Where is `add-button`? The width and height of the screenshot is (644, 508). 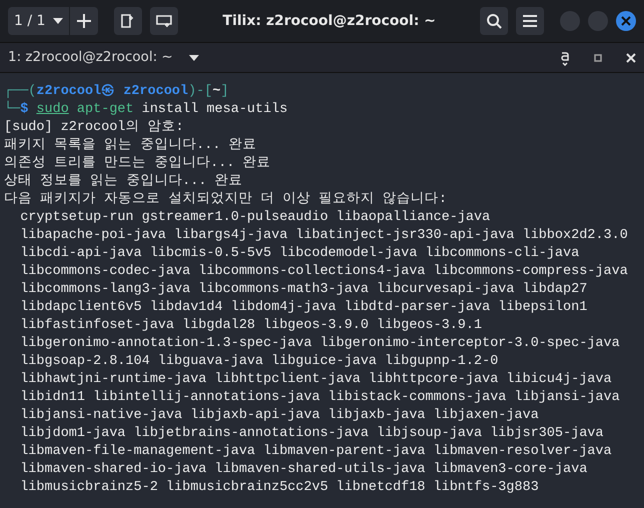 add-button is located at coordinates (84, 21).